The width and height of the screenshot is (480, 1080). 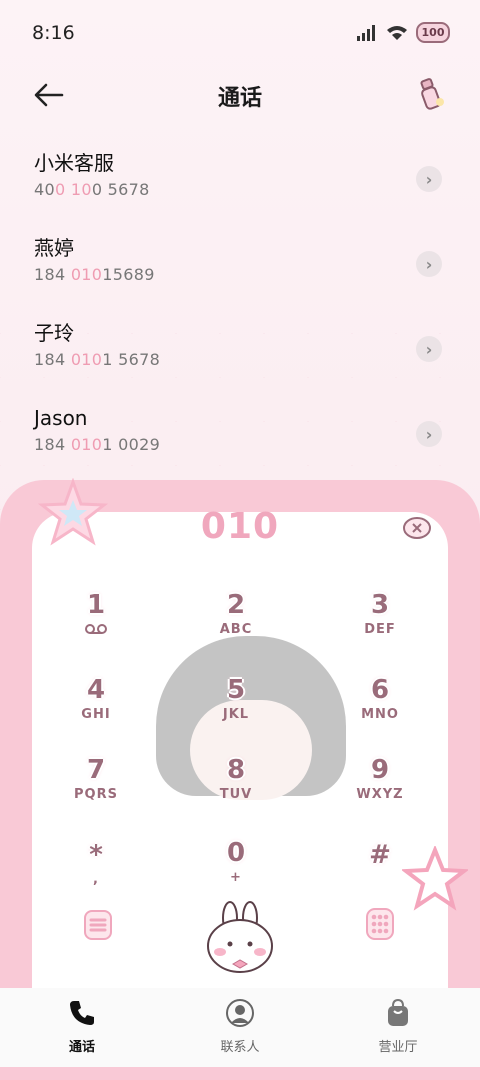 I want to click on page-title: 通话, so click(x=239, y=98).